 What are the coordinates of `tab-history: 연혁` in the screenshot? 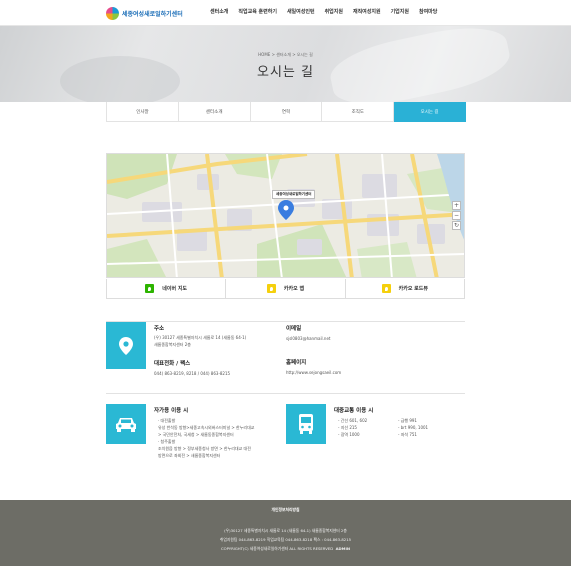 It's located at (286, 112).